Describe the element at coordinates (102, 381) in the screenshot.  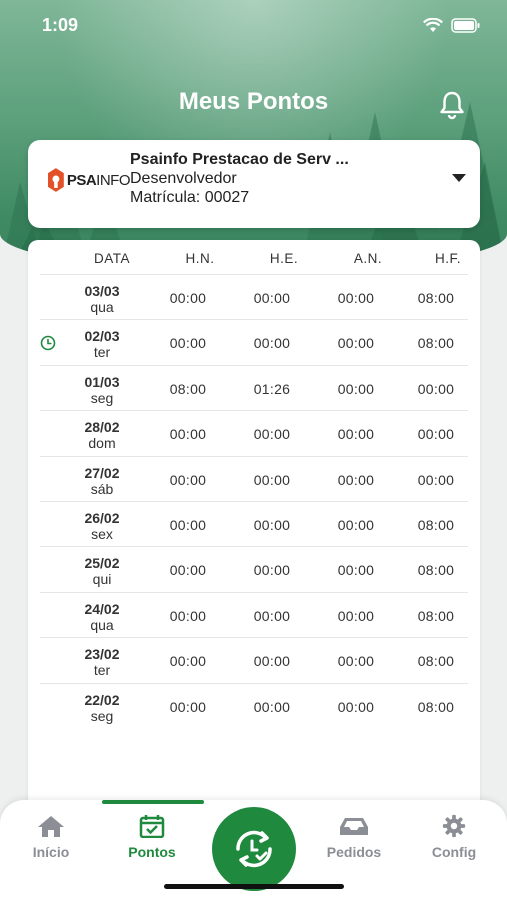
I see `row-date-day: 01/03` at that location.